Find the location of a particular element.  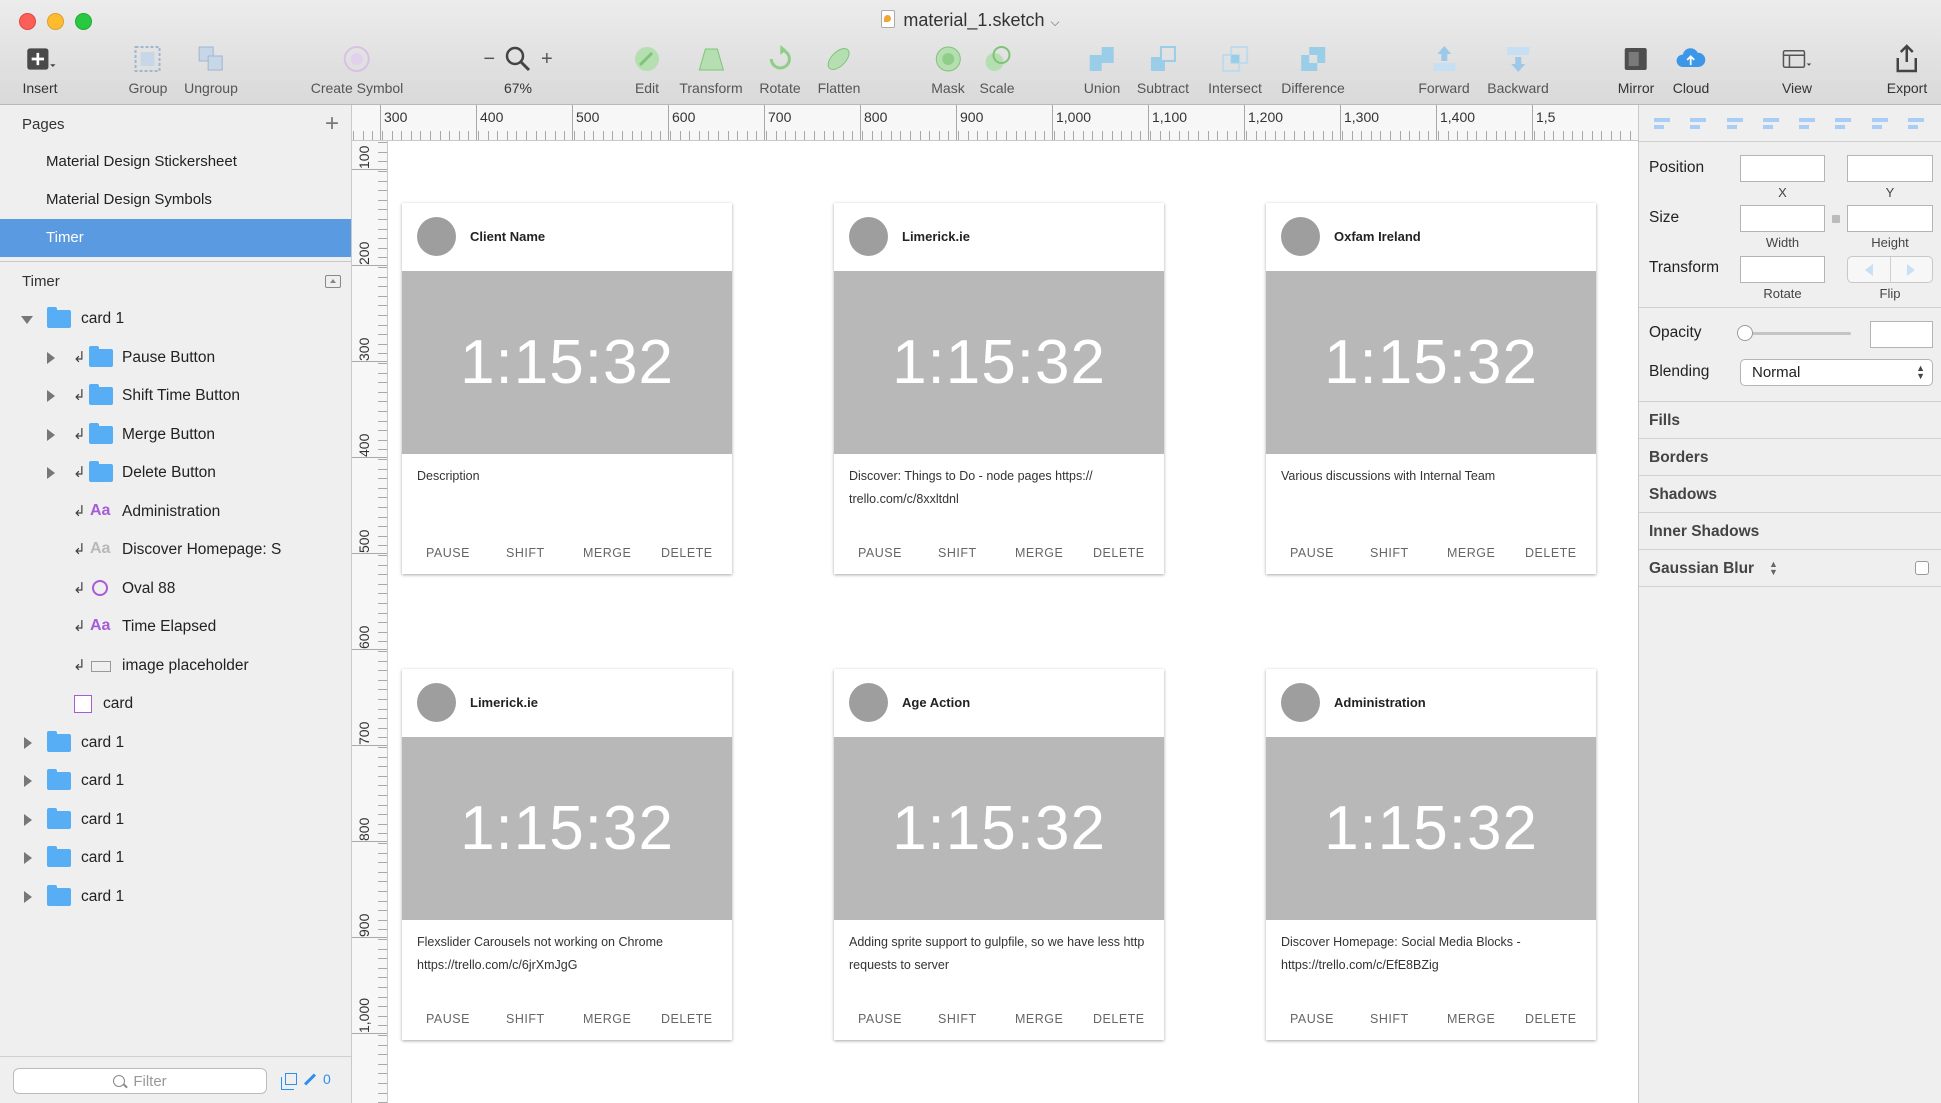

layer-row: ↲ Delete Button is located at coordinates (175, 473).